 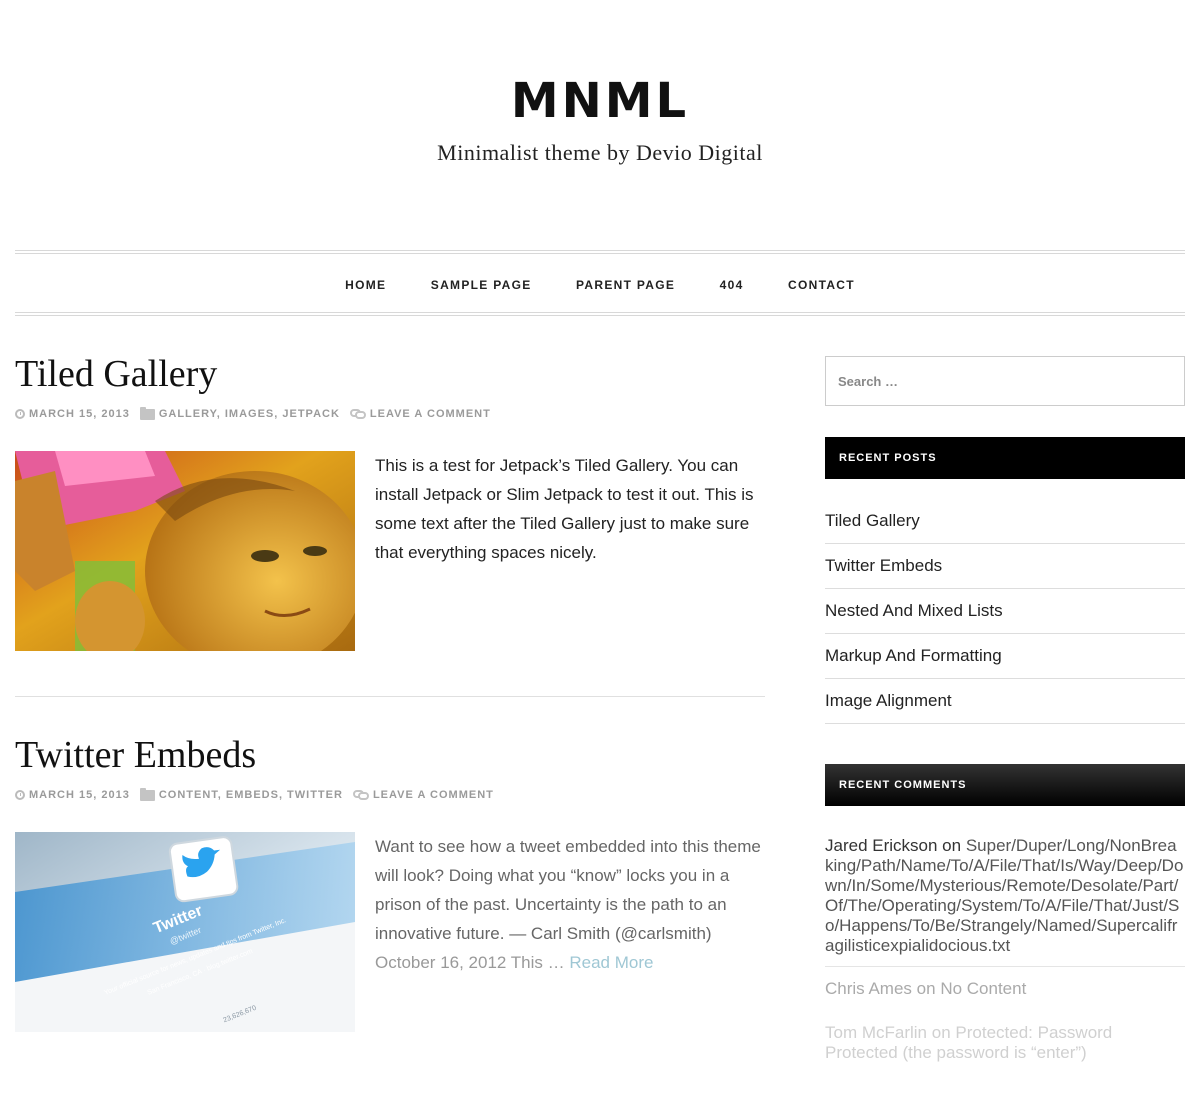 What do you see at coordinates (876, 1032) in the screenshot?
I see `comment-author: Tom McFarlin` at bounding box center [876, 1032].